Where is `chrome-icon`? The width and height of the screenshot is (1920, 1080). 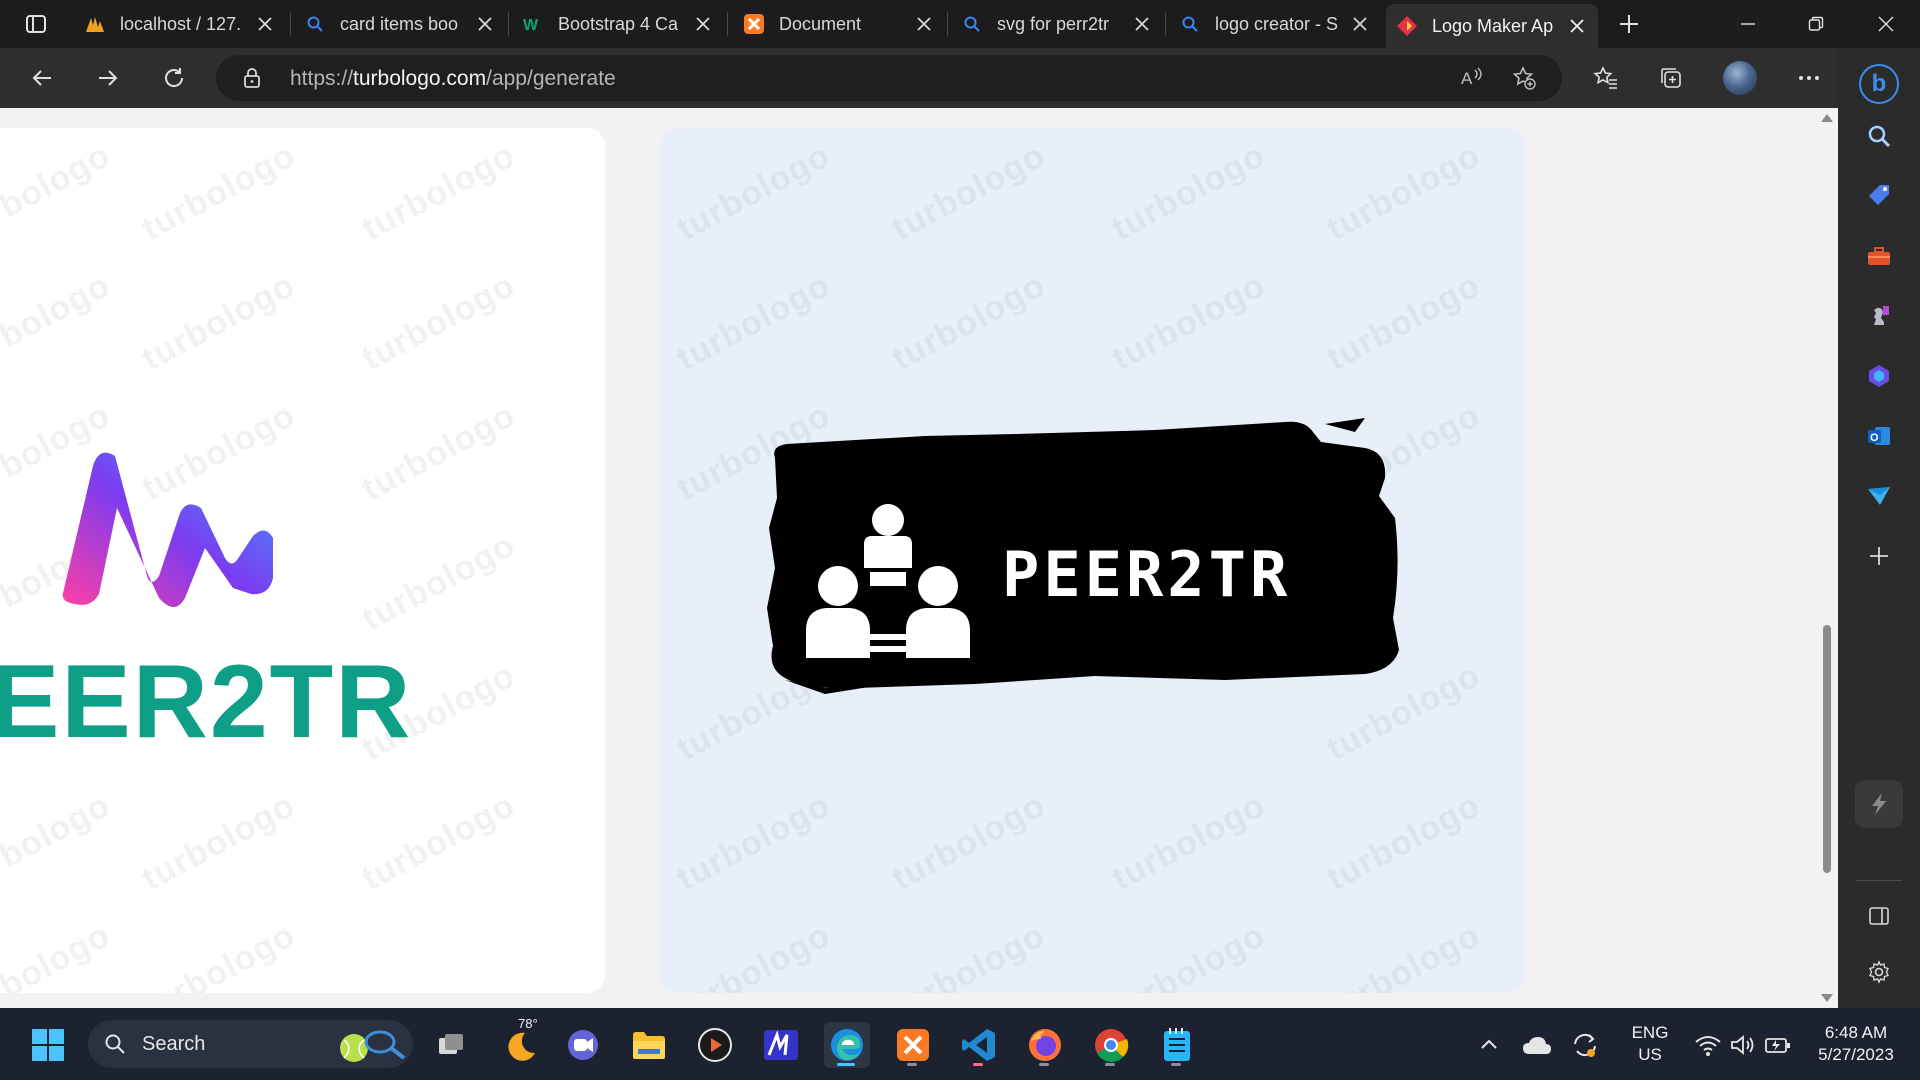
chrome-icon is located at coordinates (1112, 1045).